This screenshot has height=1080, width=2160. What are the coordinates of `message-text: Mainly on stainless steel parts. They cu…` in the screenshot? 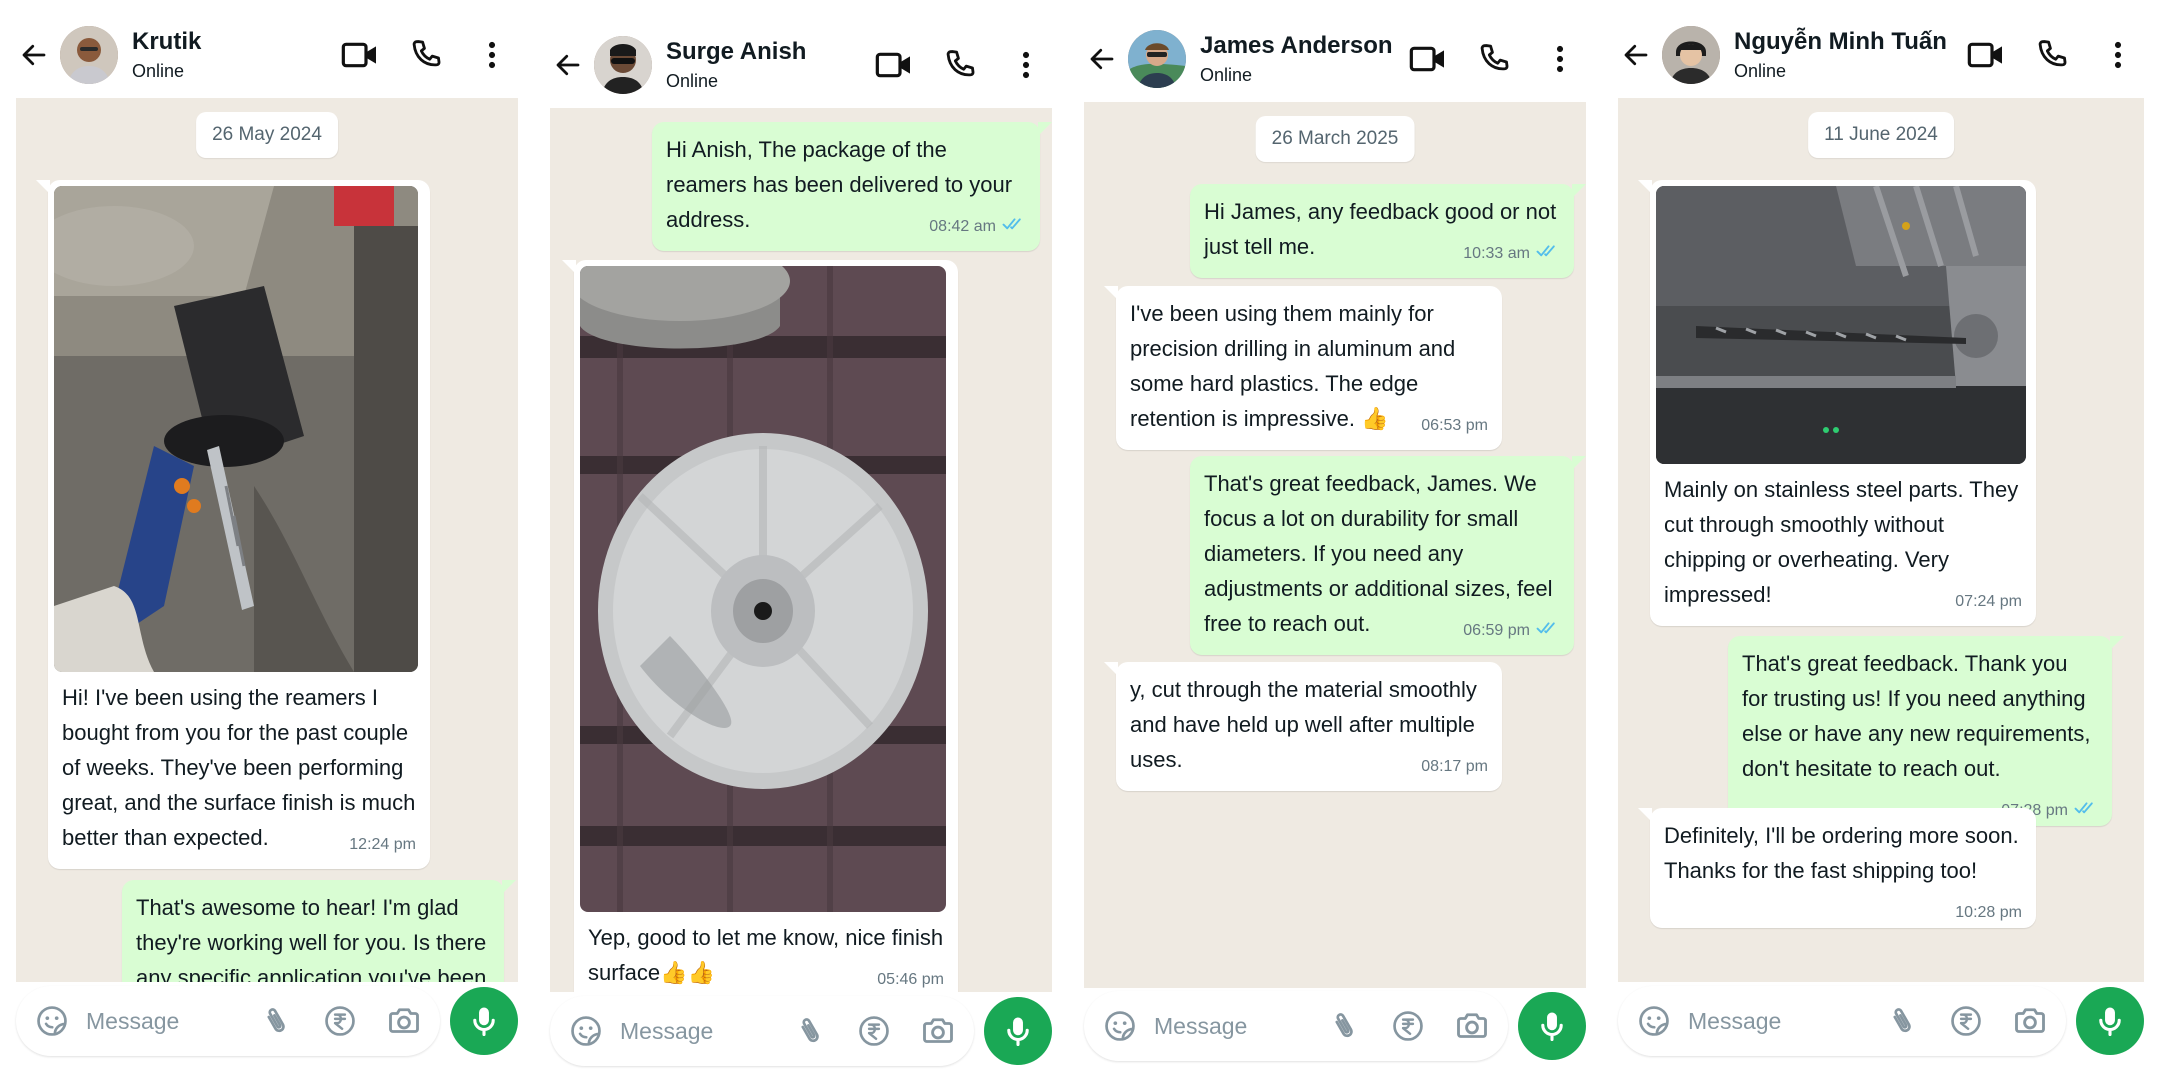 It's located at (1841, 542).